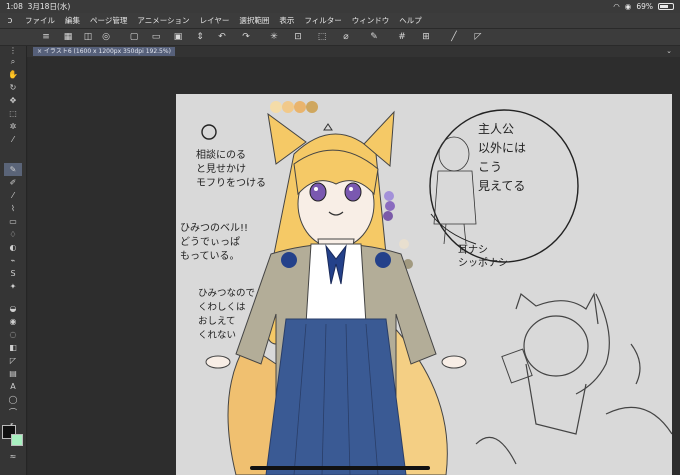 The height and width of the screenshot is (475, 680). Describe the element at coordinates (13, 286) in the screenshot. I see `sparkle-icon: ✦` at that location.